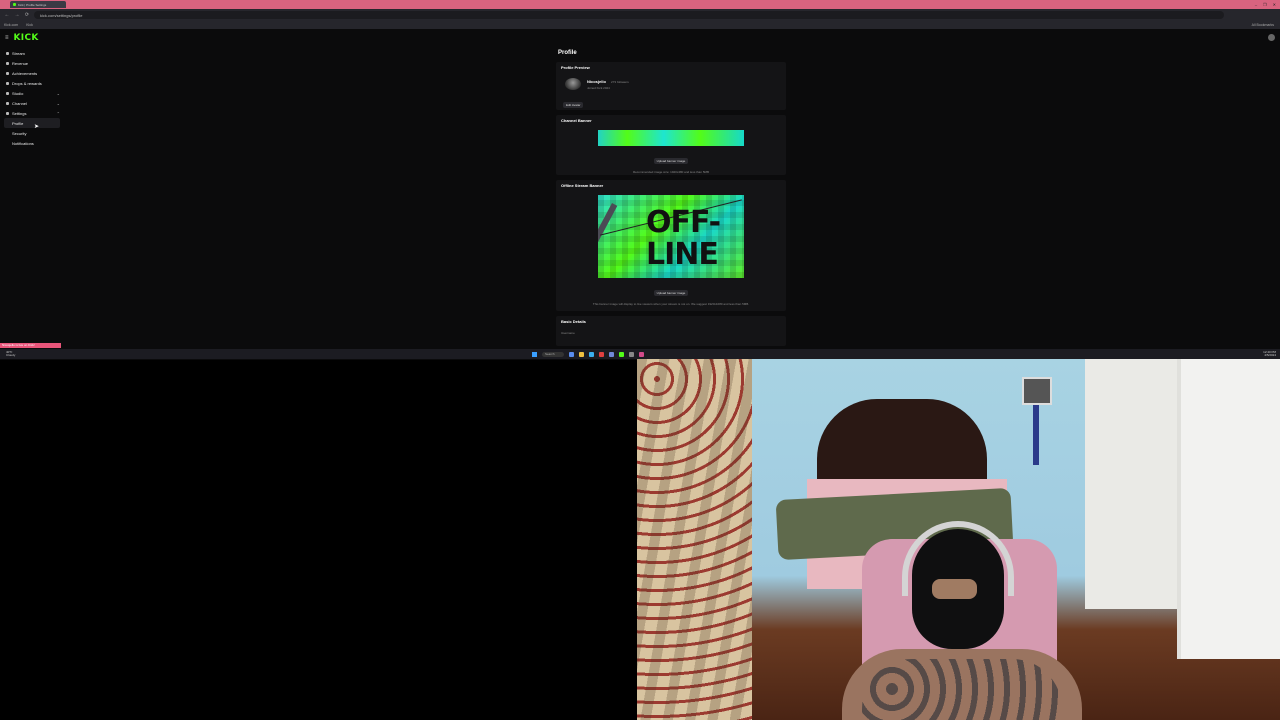 The height and width of the screenshot is (720, 1280). Describe the element at coordinates (27, 15) in the screenshot. I see `reload-button: ⟳` at that location.